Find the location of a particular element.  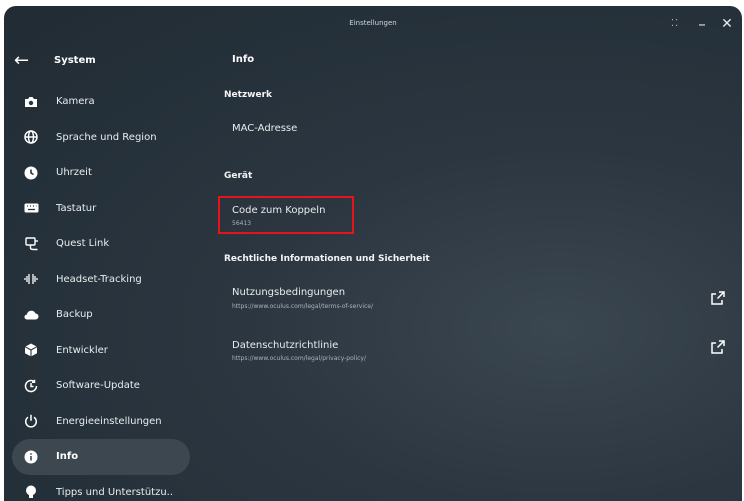

globe-icon is located at coordinates (31, 137).